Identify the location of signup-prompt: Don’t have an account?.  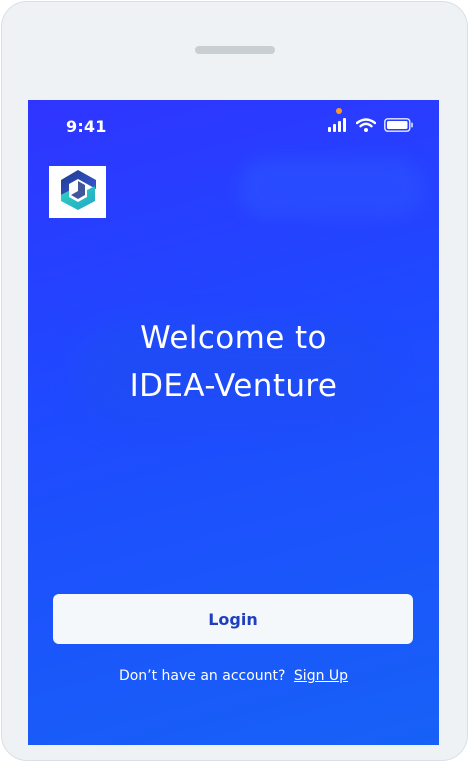
(202, 676).